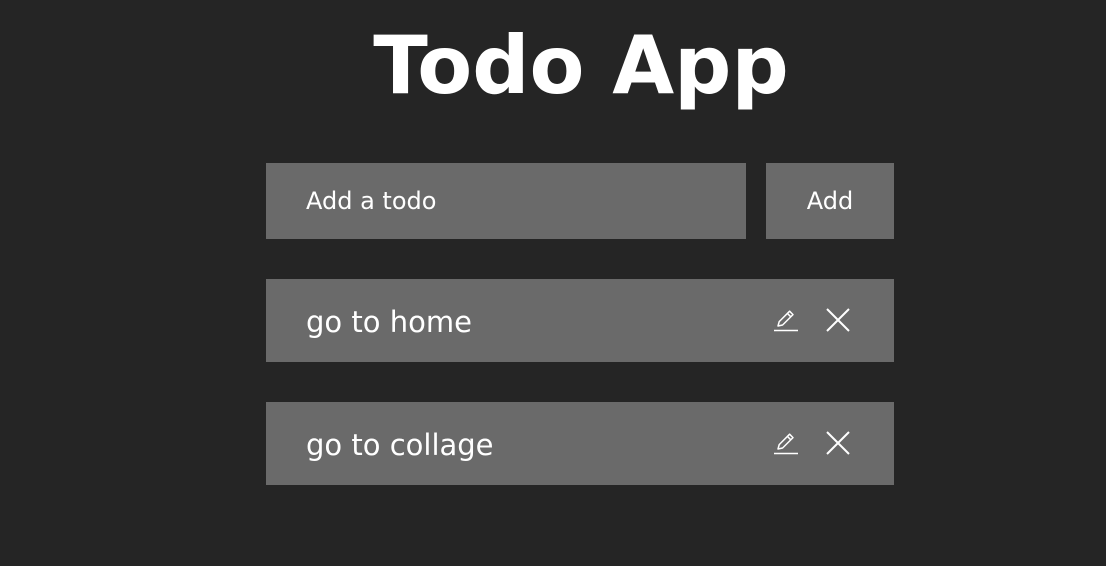 The width and height of the screenshot is (1106, 566). Describe the element at coordinates (830, 201) in the screenshot. I see `add-button: Add` at that location.